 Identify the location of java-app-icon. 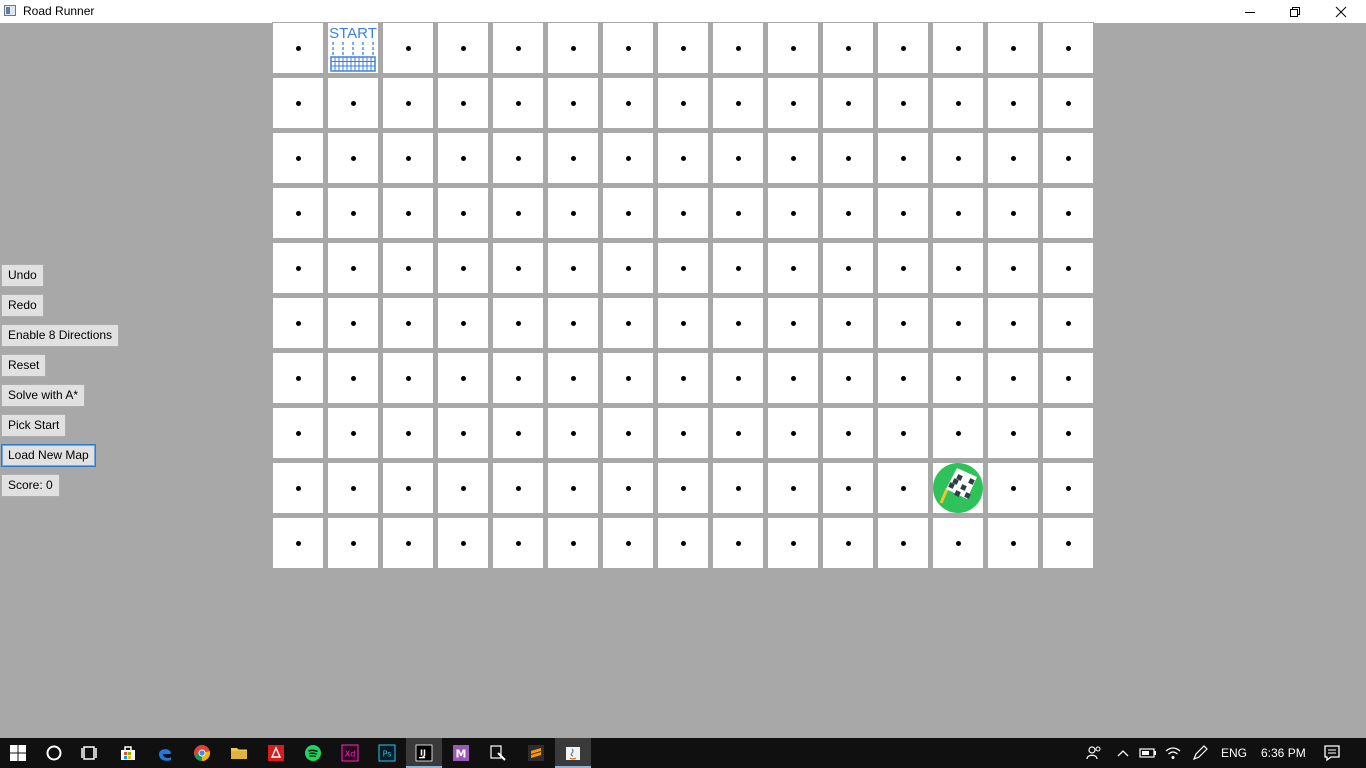
(573, 753).